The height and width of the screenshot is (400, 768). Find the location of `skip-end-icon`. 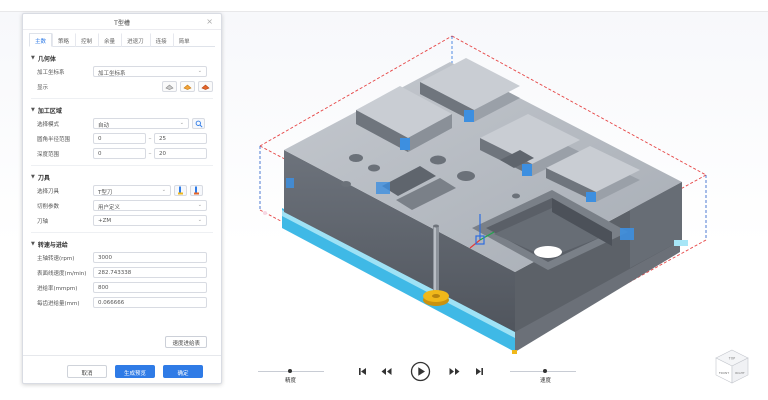

skip-end-icon is located at coordinates (479, 371).